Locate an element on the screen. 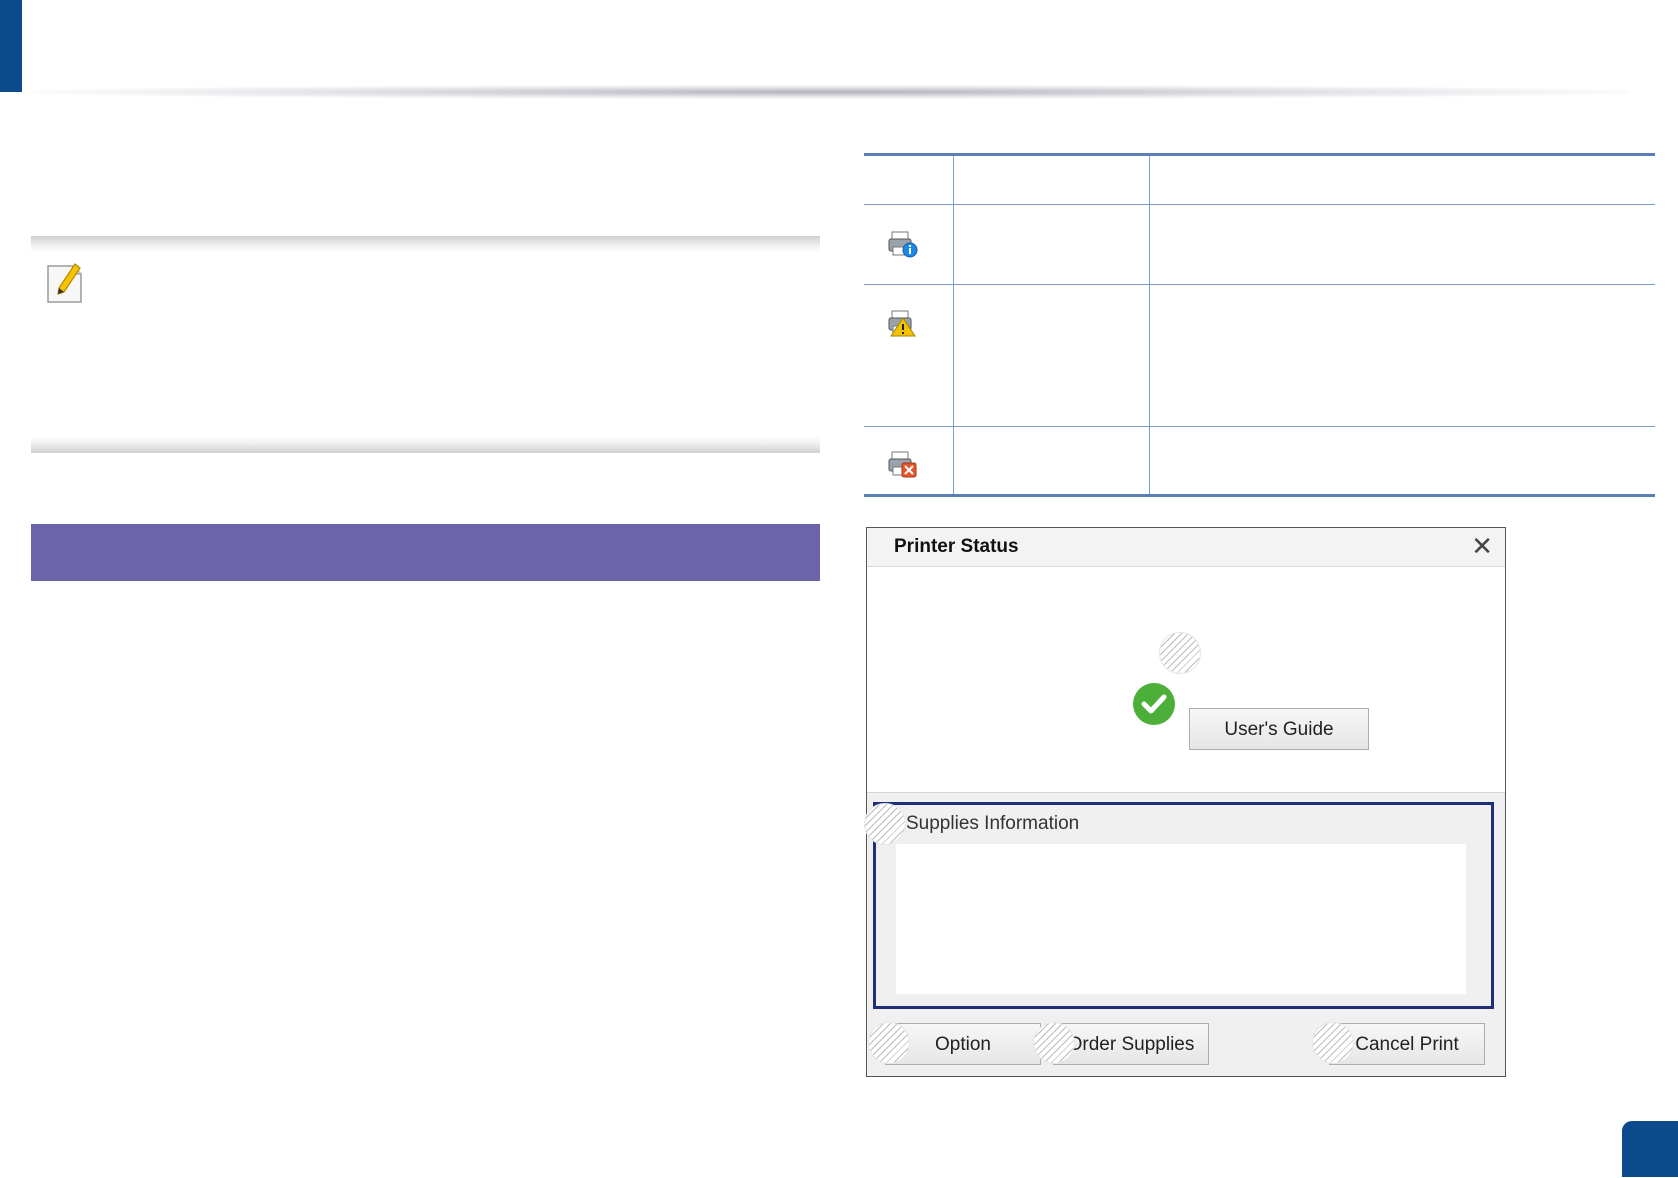  printer-warning-icon is located at coordinates (903, 323).